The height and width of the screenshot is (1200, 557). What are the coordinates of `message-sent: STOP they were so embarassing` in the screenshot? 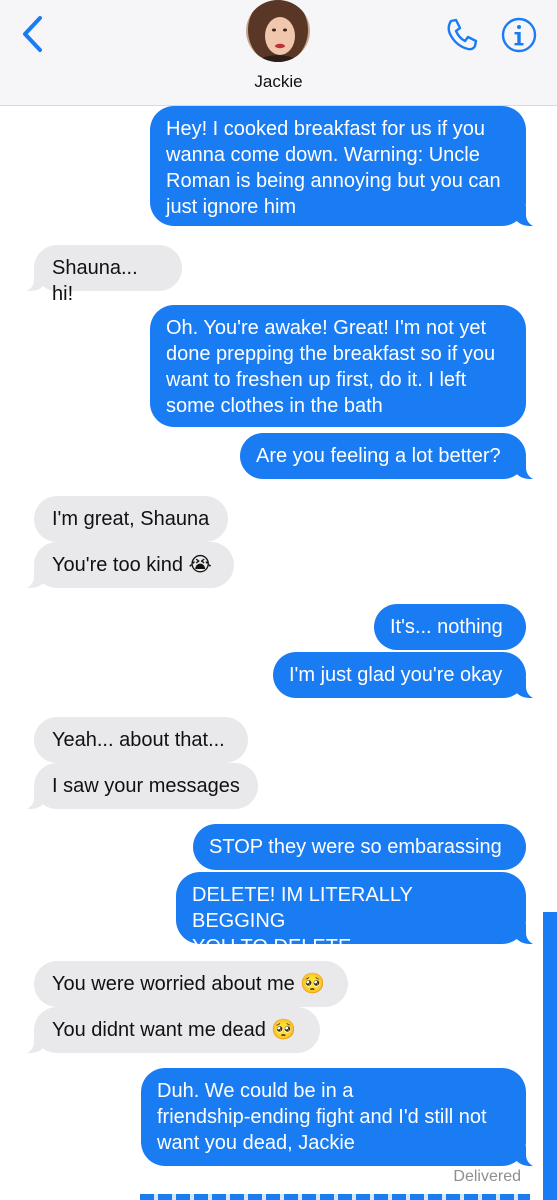 It's located at (359, 847).